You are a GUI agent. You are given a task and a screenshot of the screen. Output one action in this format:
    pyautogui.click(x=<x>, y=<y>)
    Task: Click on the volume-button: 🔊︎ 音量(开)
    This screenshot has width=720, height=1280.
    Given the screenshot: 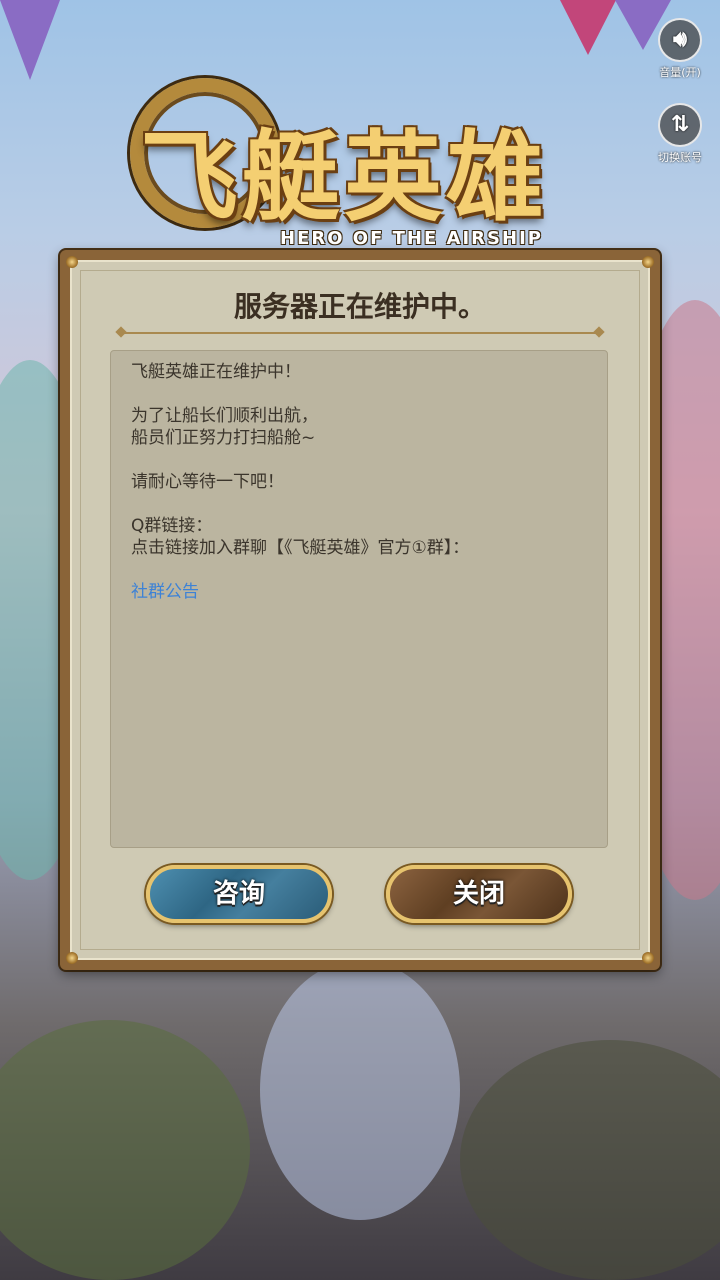 What is the action you would take?
    pyautogui.click(x=680, y=49)
    